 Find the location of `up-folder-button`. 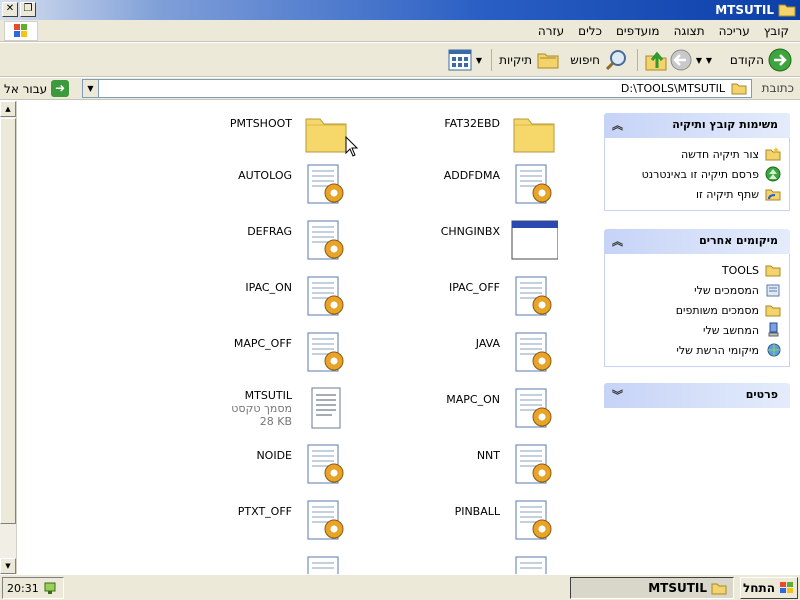

up-folder-button is located at coordinates (656, 60).